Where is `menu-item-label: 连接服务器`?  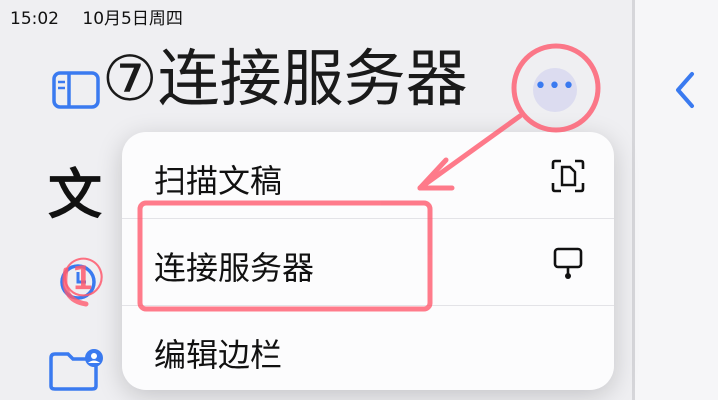 menu-item-label: 连接服务器 is located at coordinates (234, 268).